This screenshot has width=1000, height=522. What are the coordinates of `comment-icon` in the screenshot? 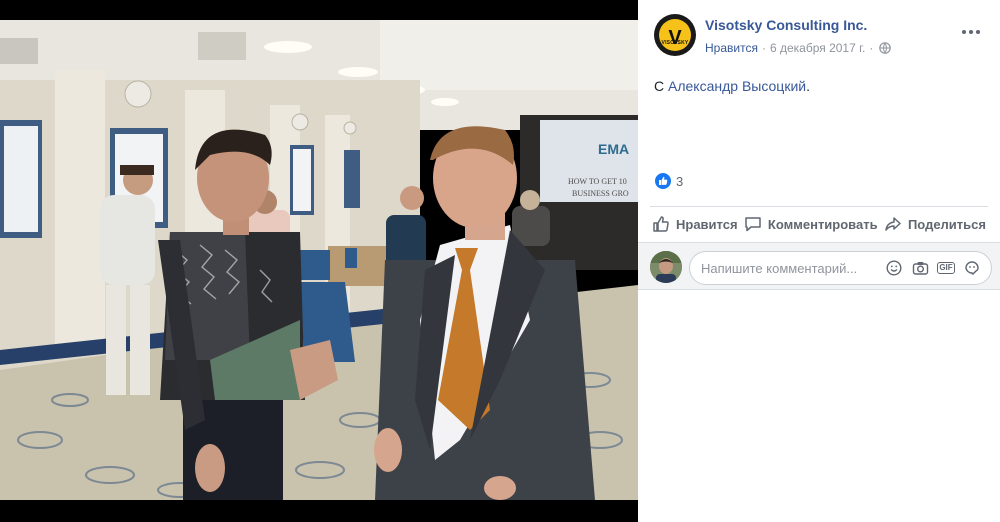 It's located at (753, 224).